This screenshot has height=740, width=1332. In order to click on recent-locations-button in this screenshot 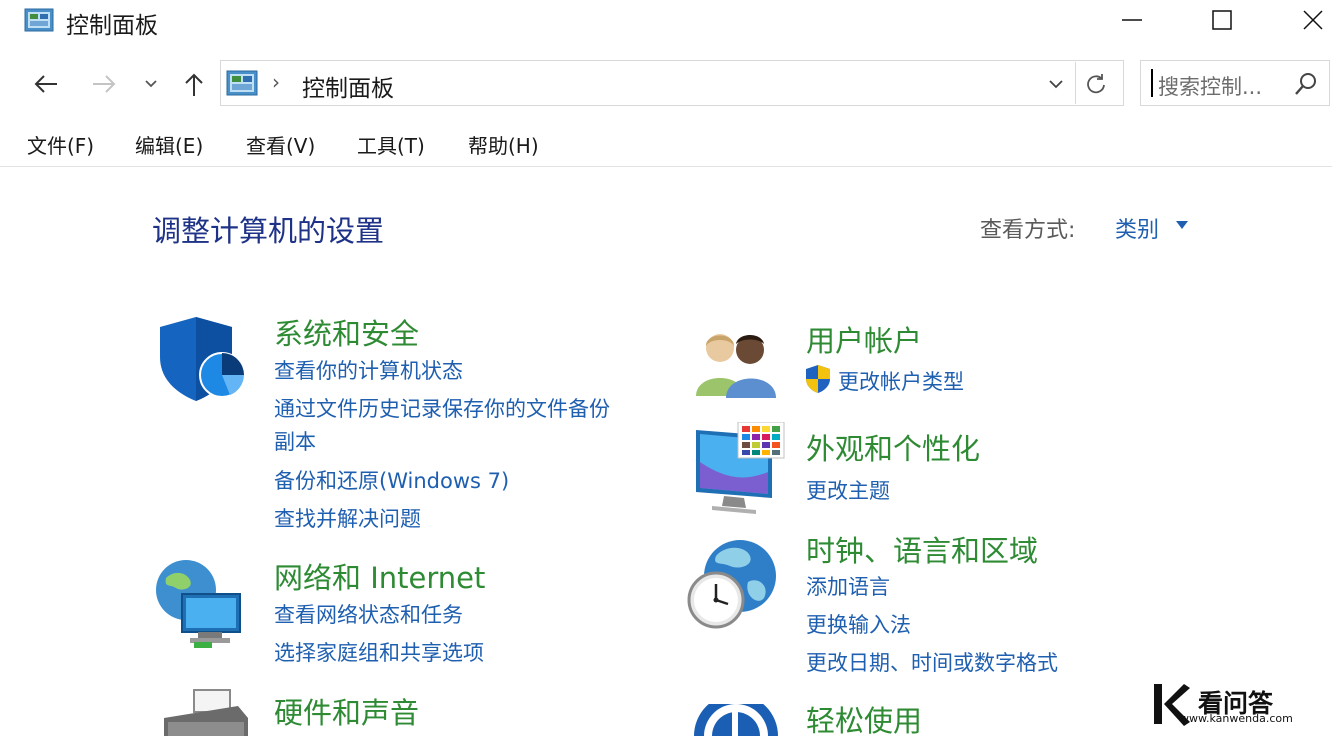, I will do `click(151, 84)`.